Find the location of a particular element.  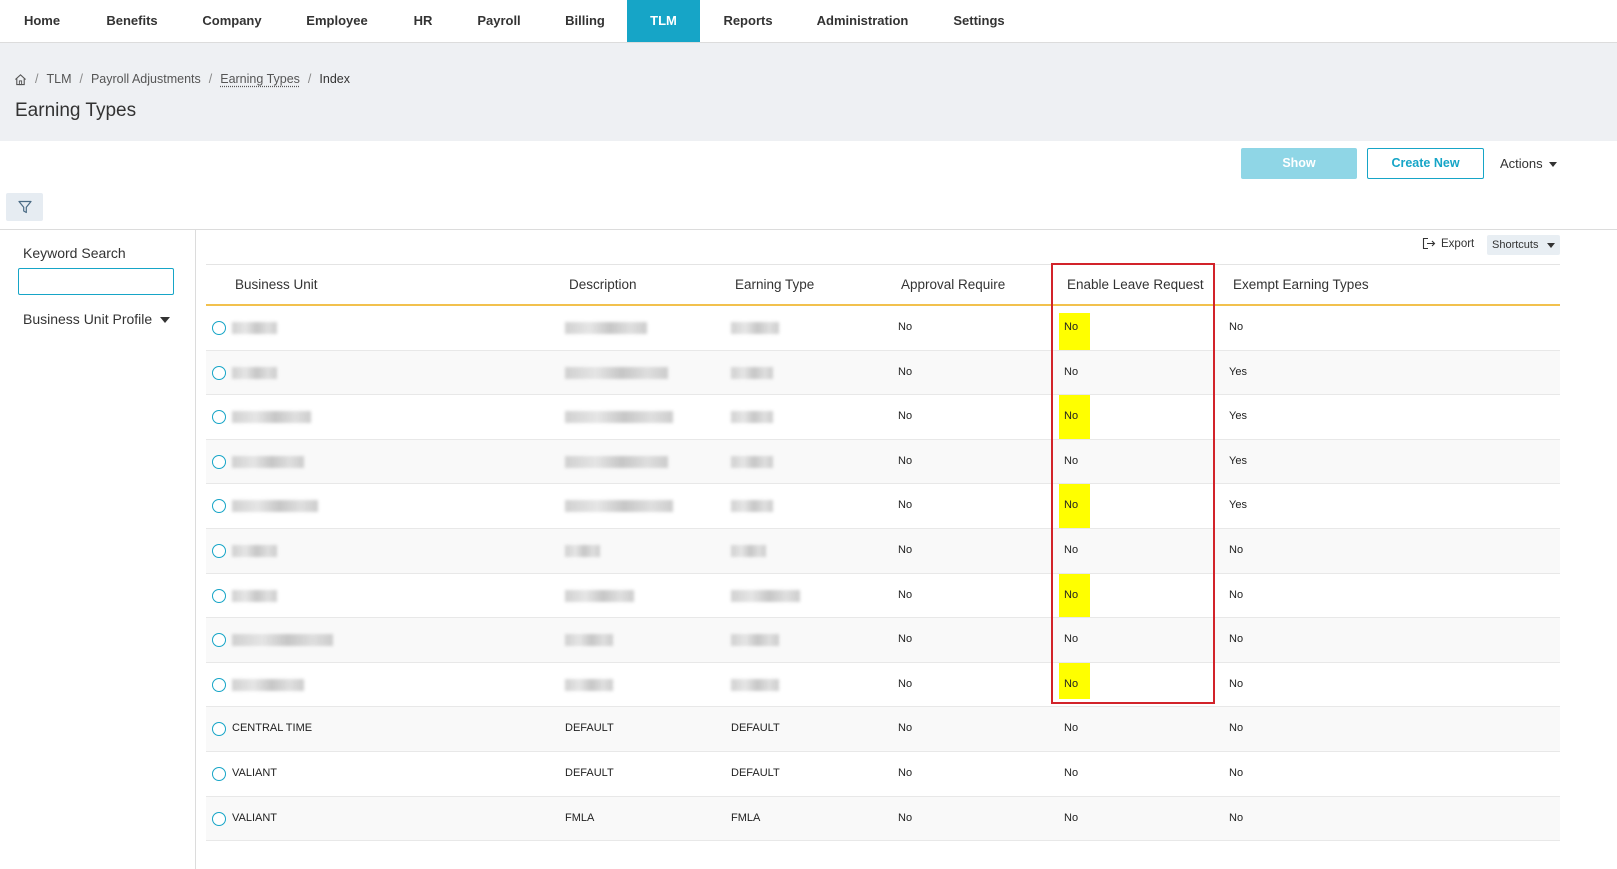

breadcrumb-tlm: TLM is located at coordinates (58, 79).